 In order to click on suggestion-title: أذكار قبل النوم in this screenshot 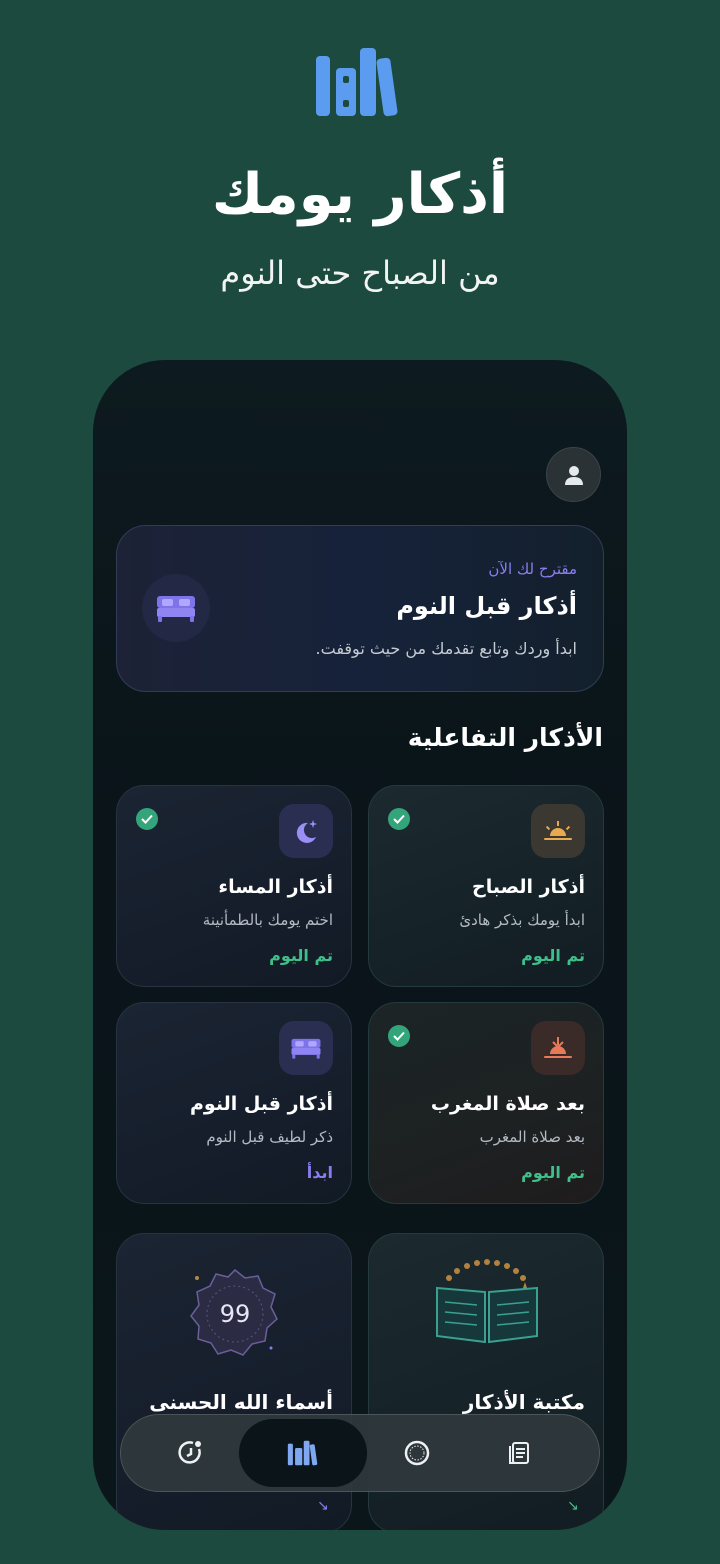, I will do `click(486, 606)`.